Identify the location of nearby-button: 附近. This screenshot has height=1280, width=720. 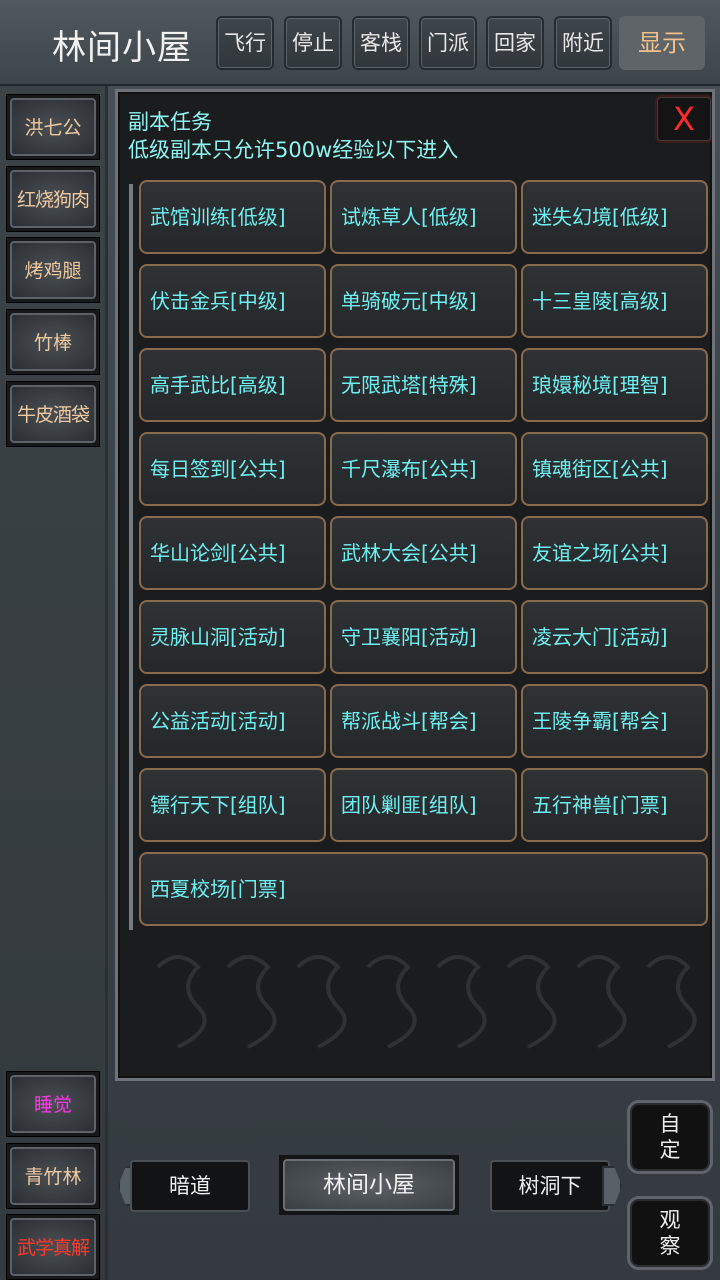
(583, 43).